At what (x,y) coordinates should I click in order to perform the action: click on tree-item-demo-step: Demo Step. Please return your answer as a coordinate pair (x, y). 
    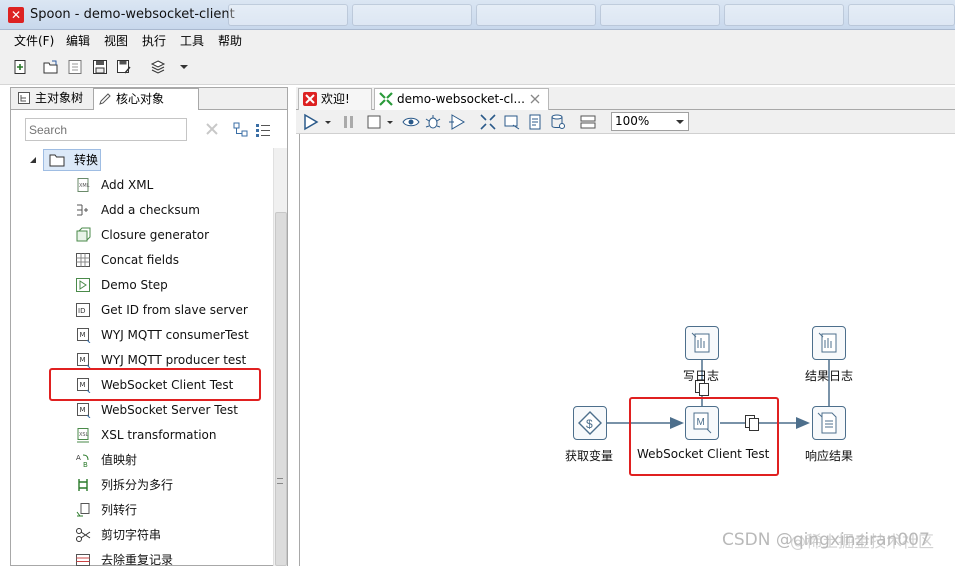
    Looking at the image, I should click on (120, 285).